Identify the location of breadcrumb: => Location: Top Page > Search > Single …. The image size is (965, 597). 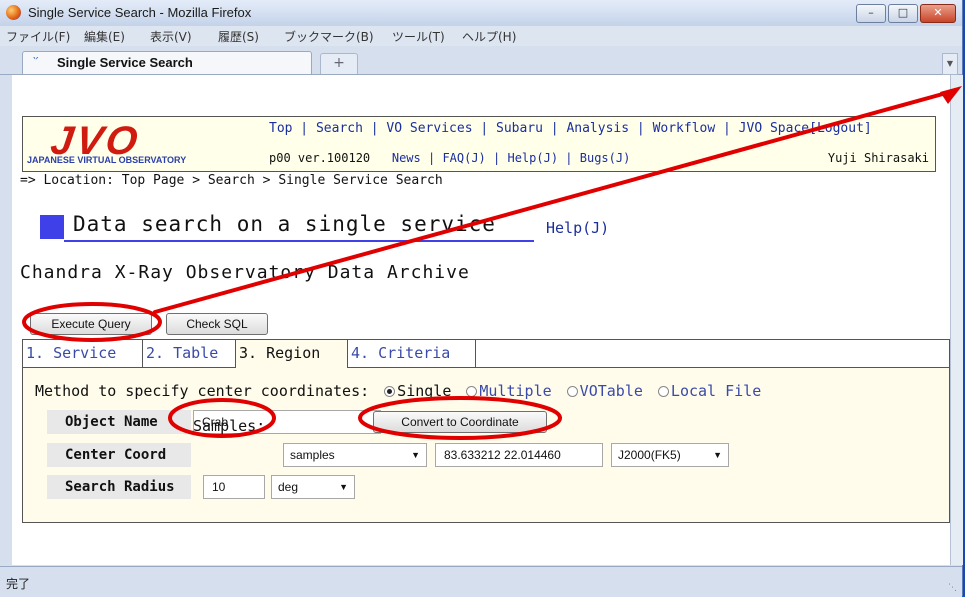
(231, 180).